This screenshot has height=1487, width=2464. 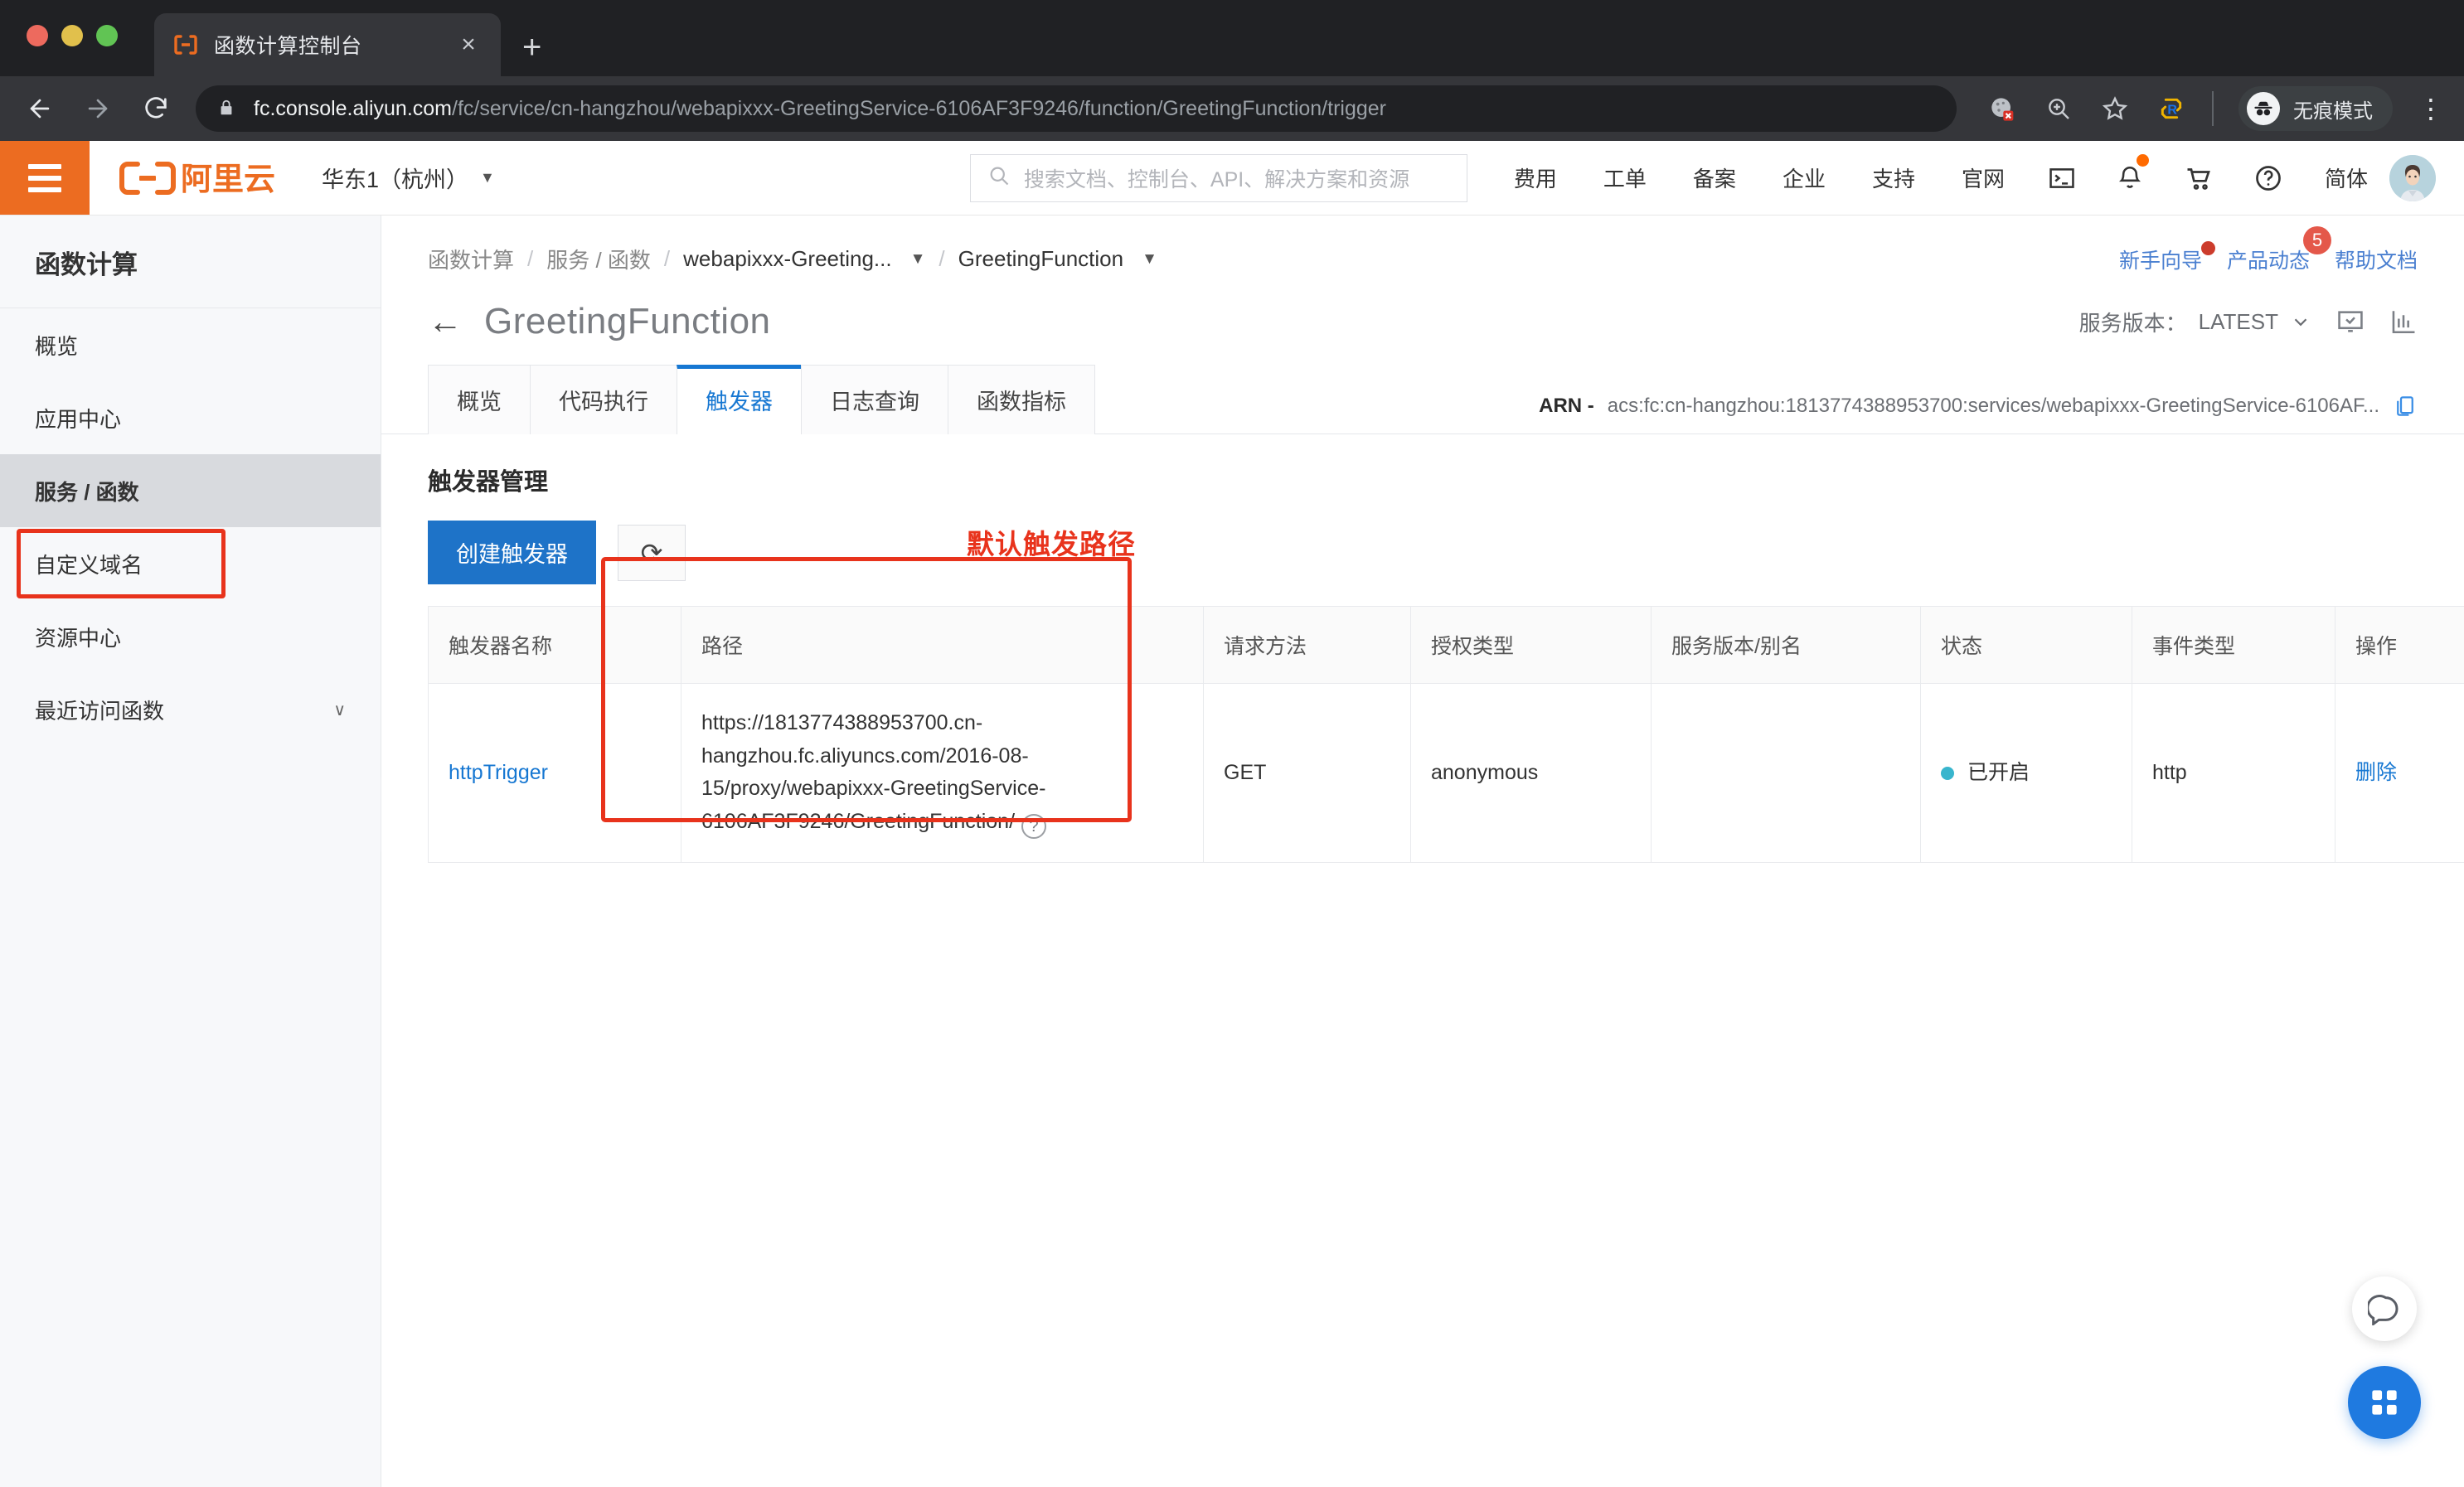 What do you see at coordinates (599, 321) in the screenshot?
I see `page-title: ← GreetingFunction` at bounding box center [599, 321].